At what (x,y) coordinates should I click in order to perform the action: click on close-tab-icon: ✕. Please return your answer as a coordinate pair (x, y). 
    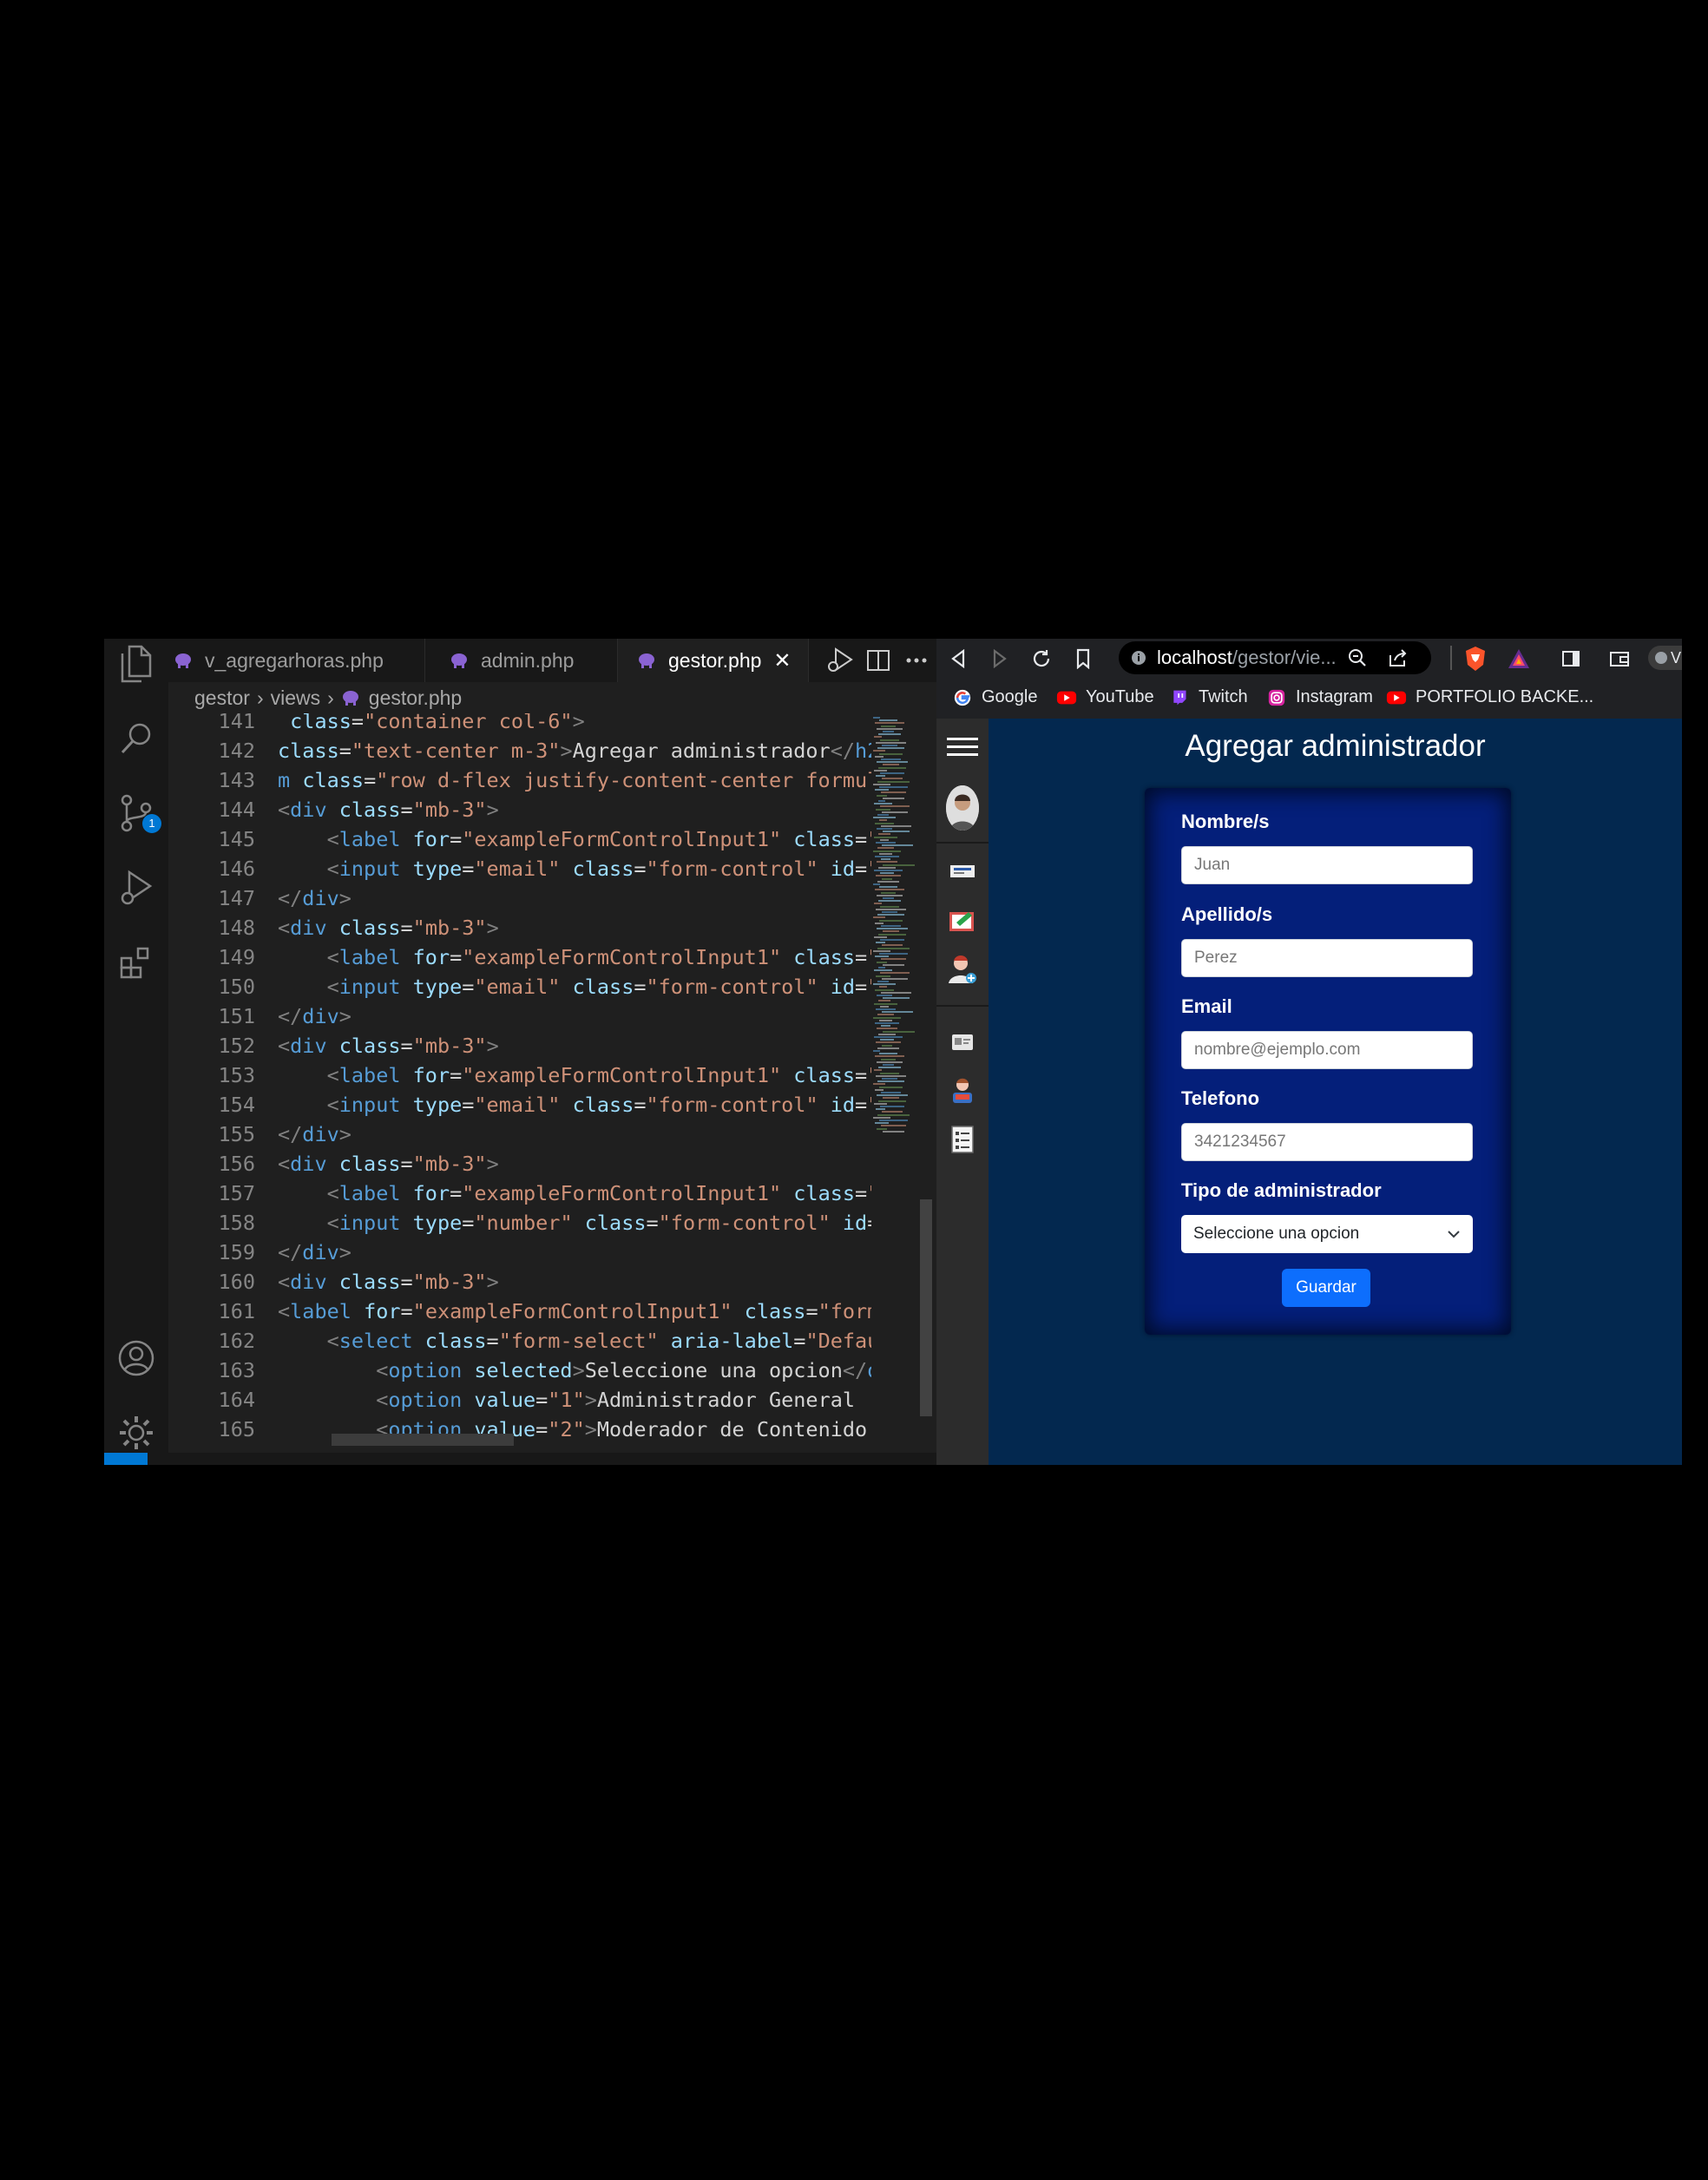
    Looking at the image, I should click on (782, 660).